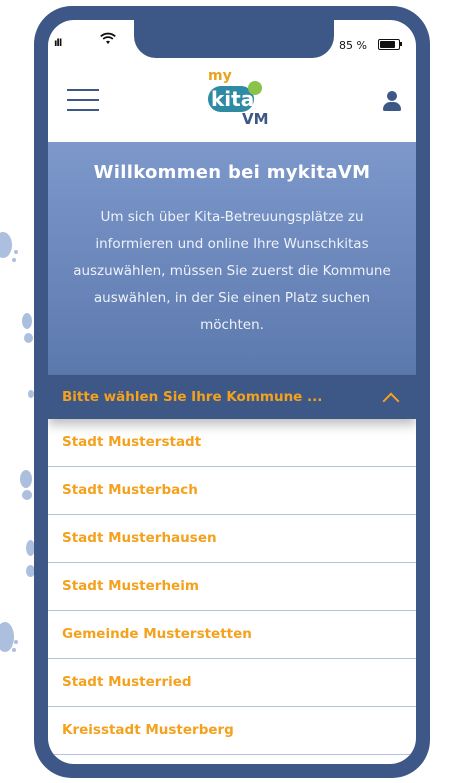 Image resolution: width=452 pixels, height=783 pixels. Describe the element at coordinates (157, 634) in the screenshot. I see `commune-option-label: Gemeinde Musterstetten` at that location.